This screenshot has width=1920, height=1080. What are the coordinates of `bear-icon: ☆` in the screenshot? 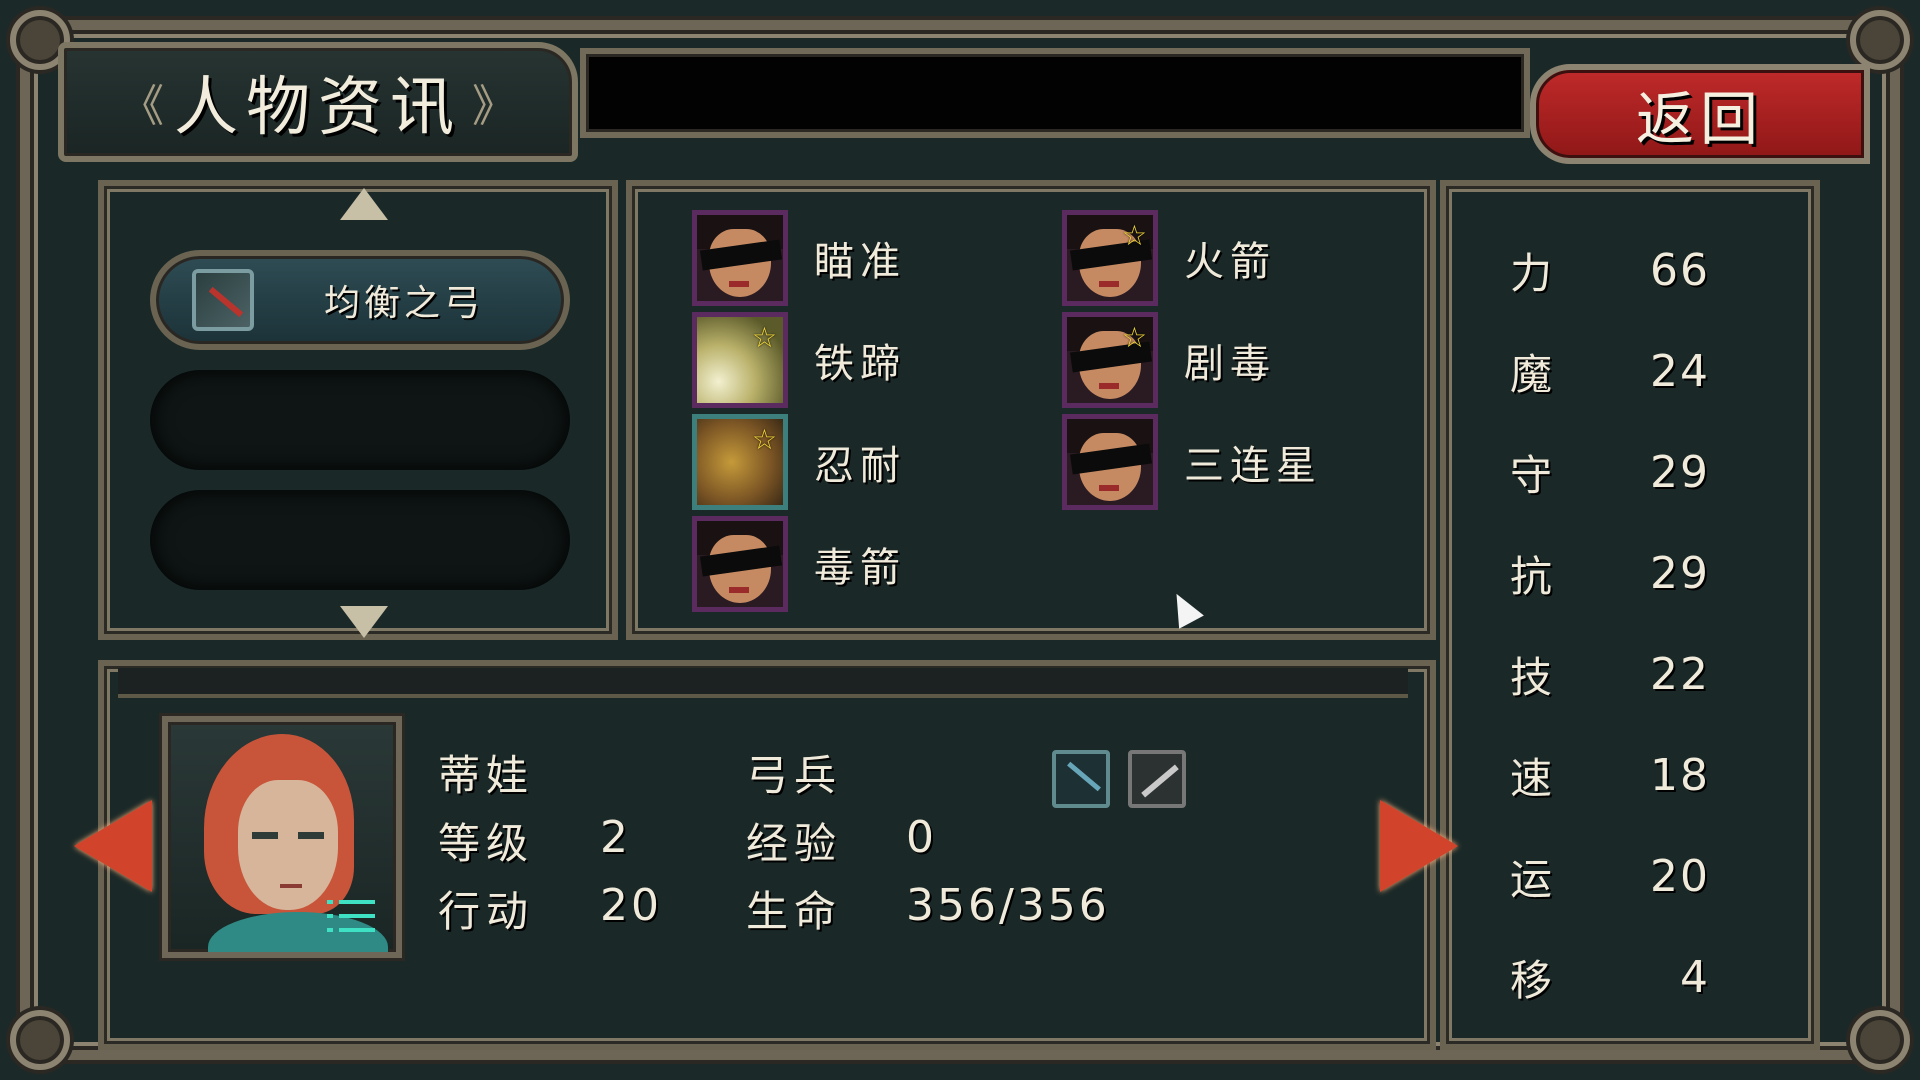 It's located at (740, 462).